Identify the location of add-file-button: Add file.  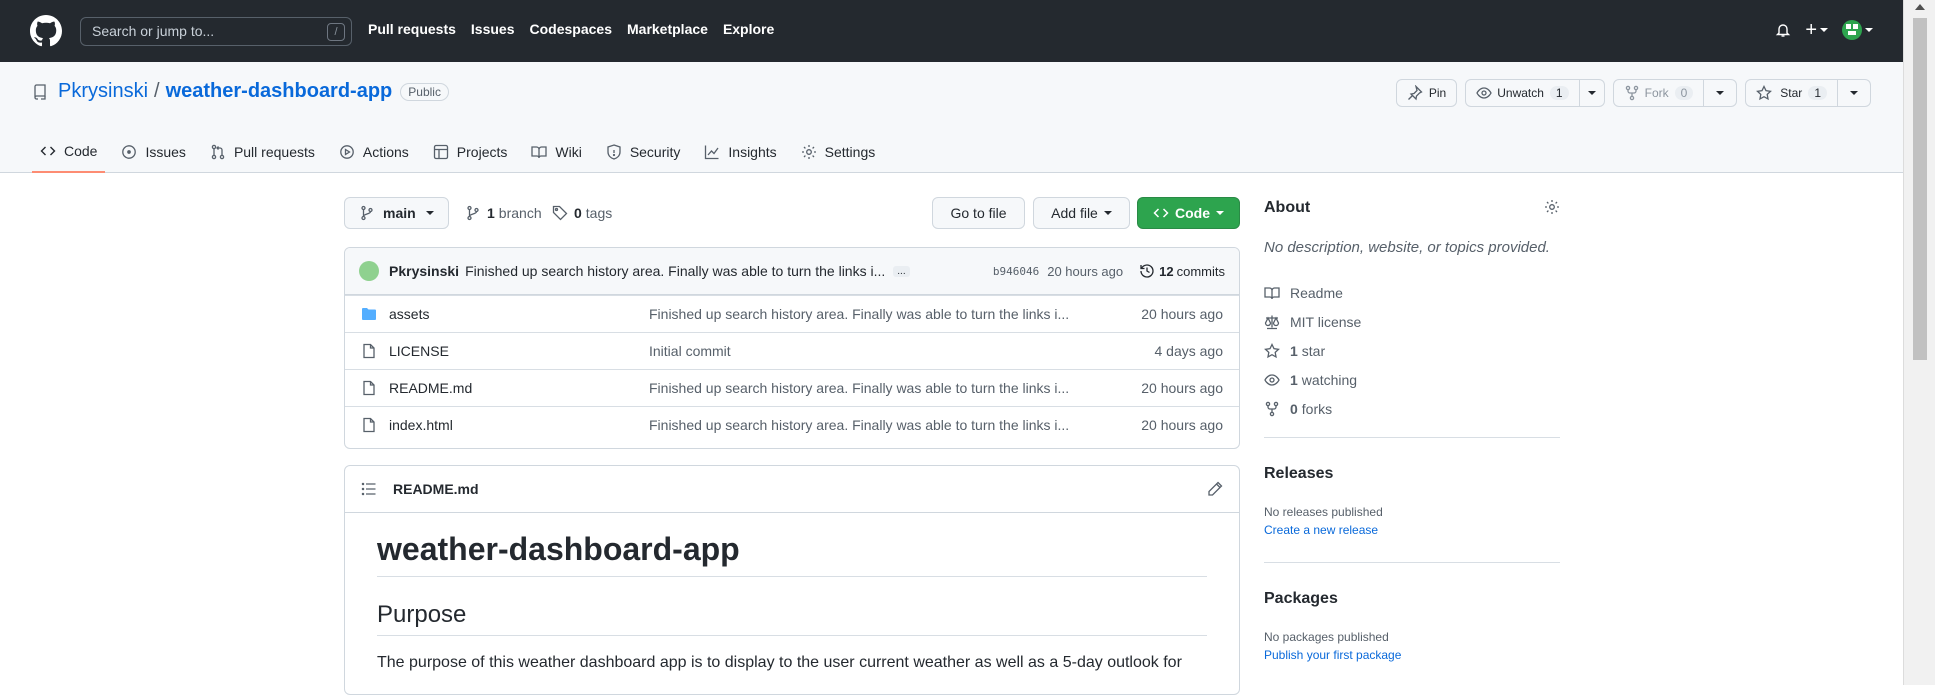
(1081, 213).